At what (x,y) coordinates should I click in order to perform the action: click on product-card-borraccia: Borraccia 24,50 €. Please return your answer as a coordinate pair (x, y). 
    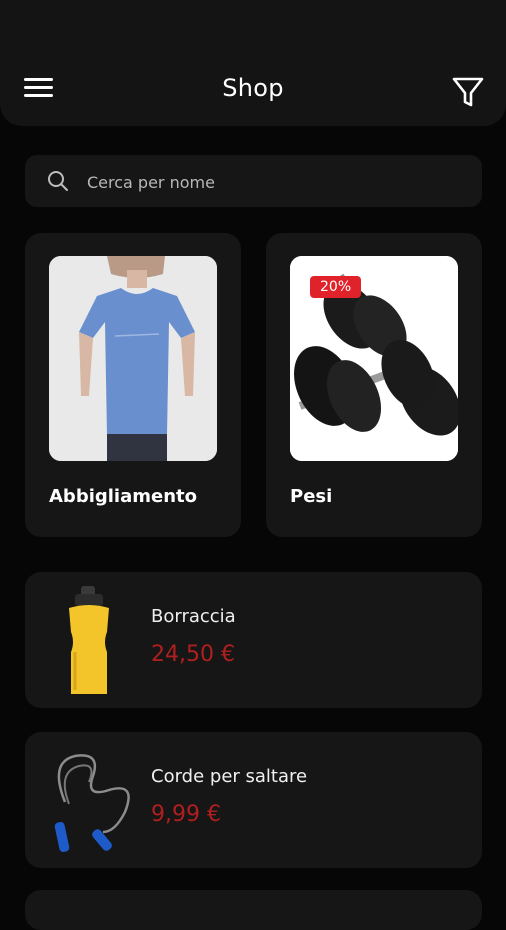
    Looking at the image, I should click on (253, 640).